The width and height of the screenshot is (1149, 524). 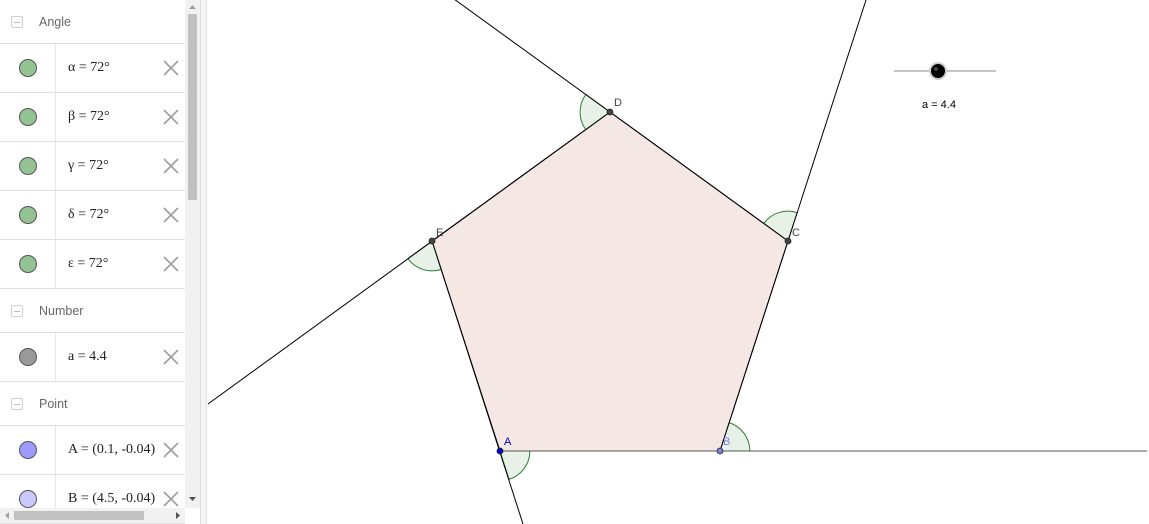 What do you see at coordinates (92, 311) in the screenshot?
I see `group-header-number: Number` at bounding box center [92, 311].